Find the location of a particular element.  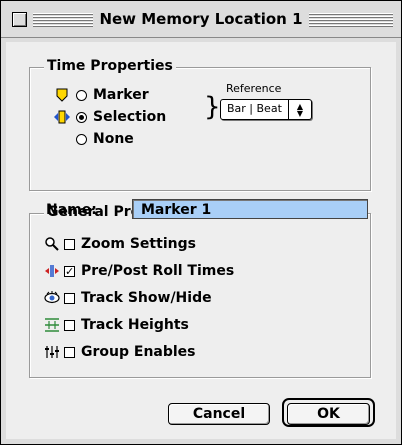

popup-arrows-icon: ▲ ▼ is located at coordinates (299, 109).